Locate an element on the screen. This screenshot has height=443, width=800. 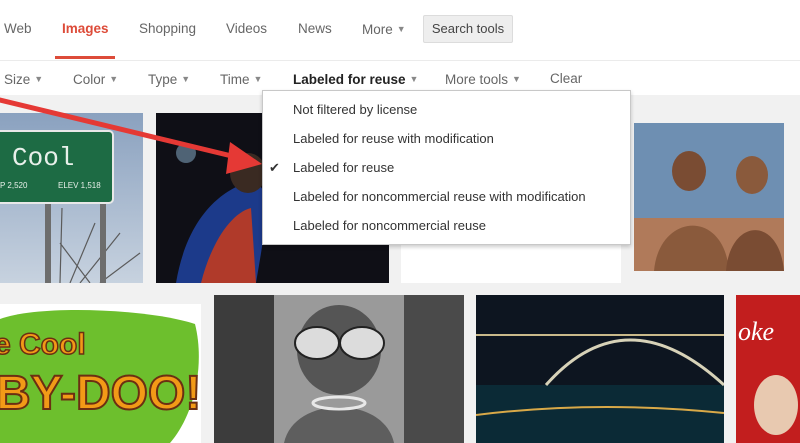
tool-type: Type ▼ is located at coordinates (169, 79).